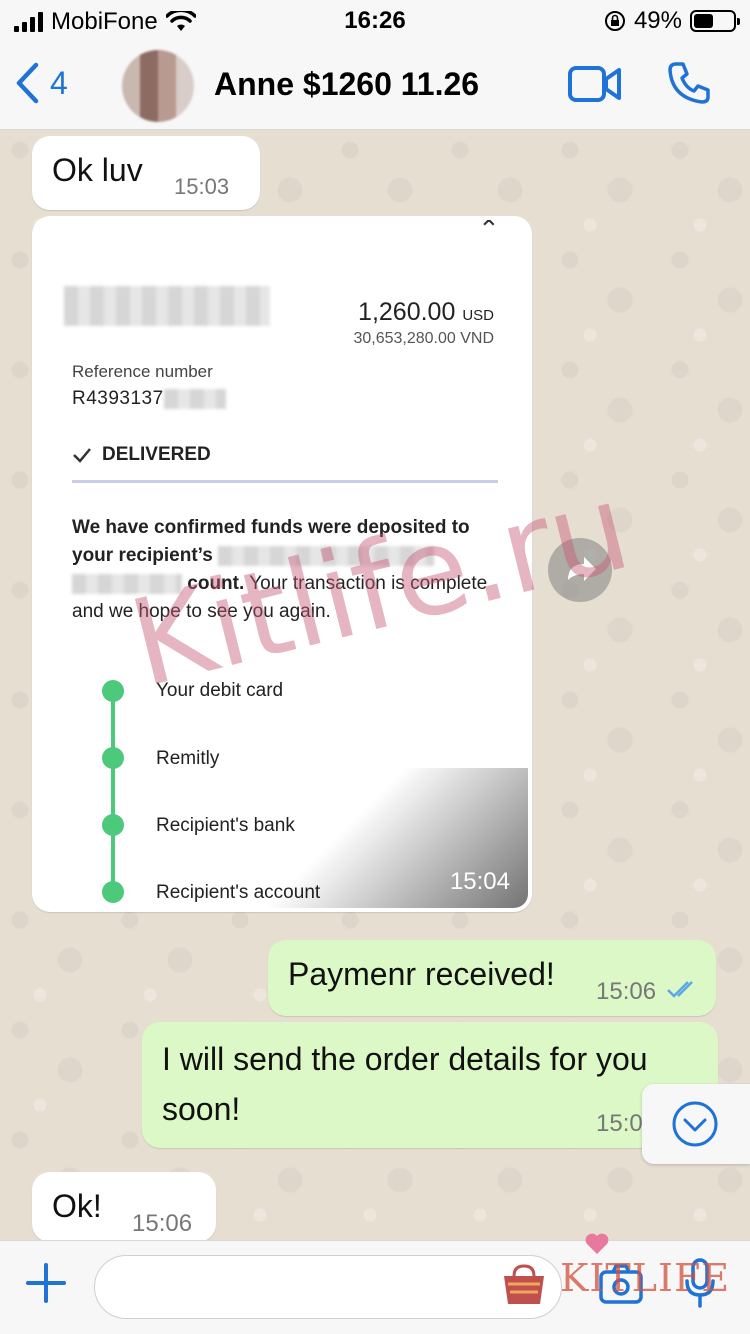 This screenshot has height=1334, width=750. What do you see at coordinates (46, 1283) in the screenshot?
I see `plus-icon` at bounding box center [46, 1283].